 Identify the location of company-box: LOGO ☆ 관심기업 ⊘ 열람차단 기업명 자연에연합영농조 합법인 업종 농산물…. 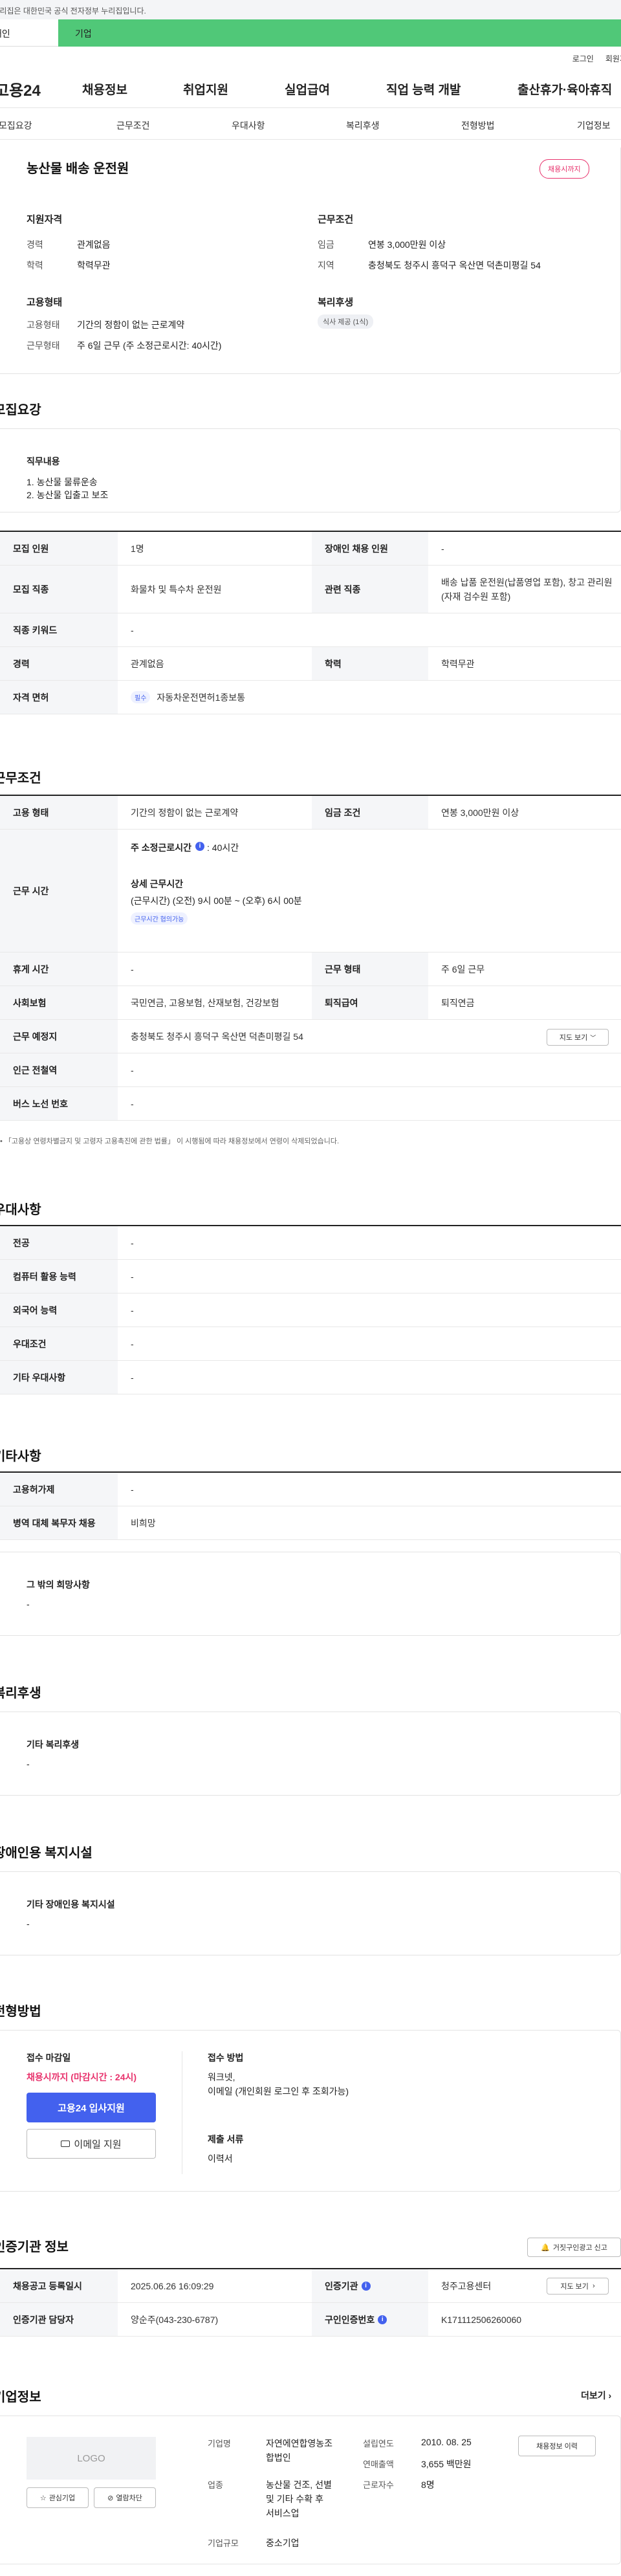
(310, 2490).